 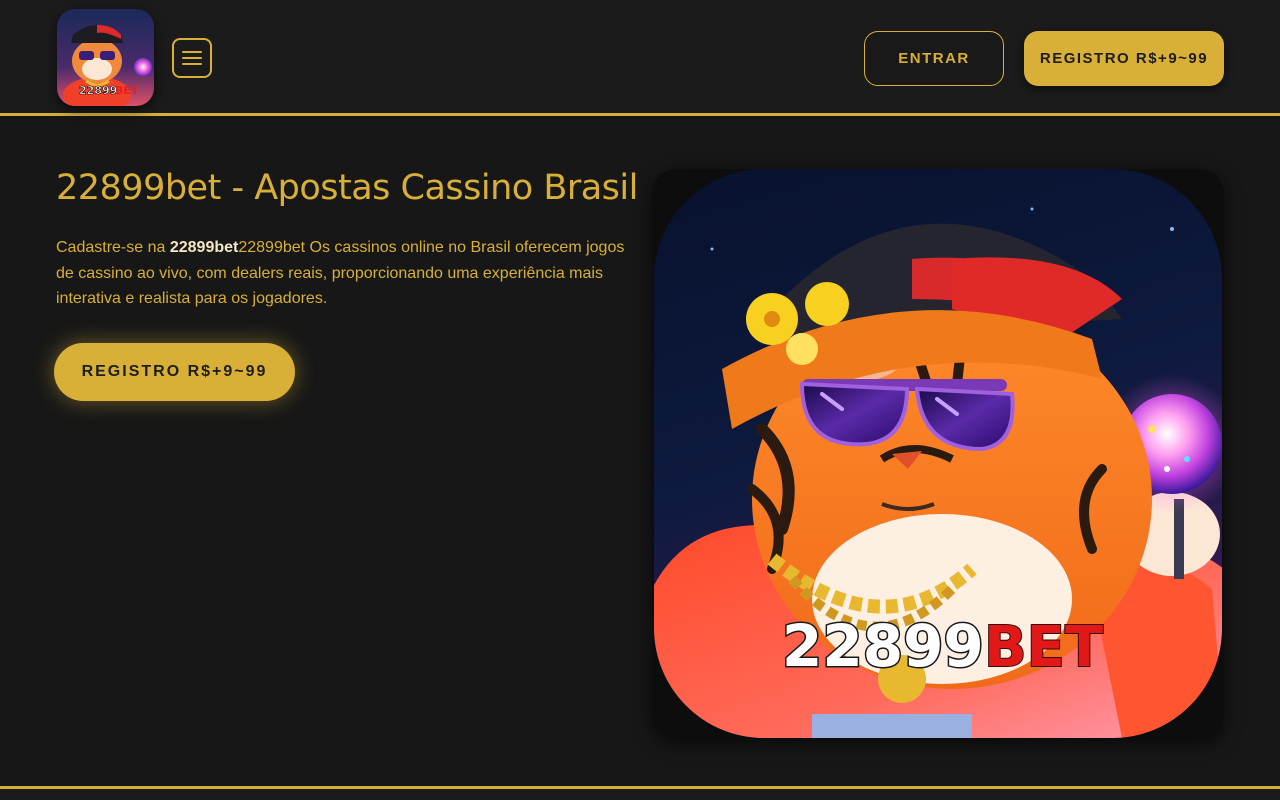 What do you see at coordinates (204, 247) in the screenshot?
I see `hero-description-brand: 22899bet` at bounding box center [204, 247].